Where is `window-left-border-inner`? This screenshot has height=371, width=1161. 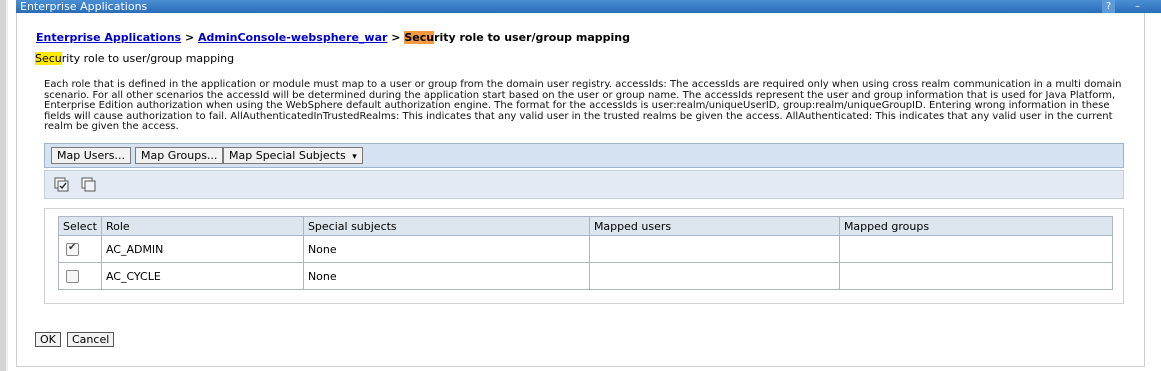
window-left-border-inner is located at coordinates (7, 185).